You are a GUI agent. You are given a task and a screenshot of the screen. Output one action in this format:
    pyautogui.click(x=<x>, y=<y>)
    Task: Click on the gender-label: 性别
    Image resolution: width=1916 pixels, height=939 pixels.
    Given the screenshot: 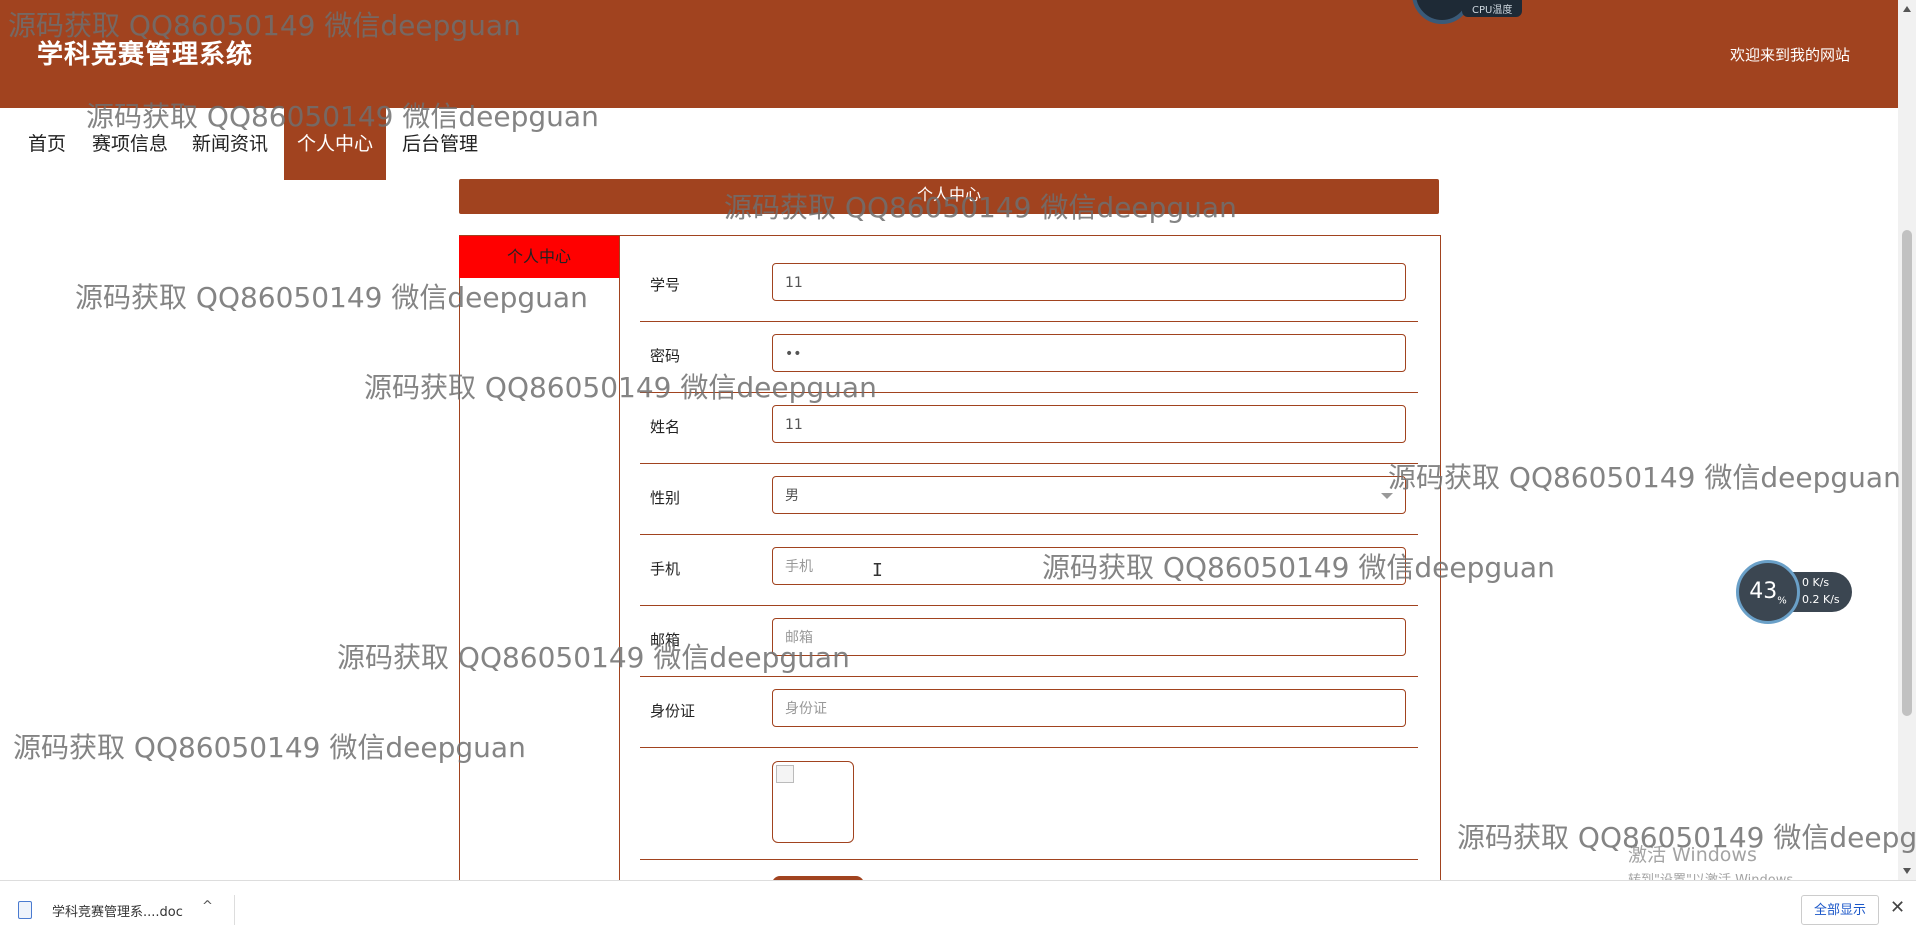 What is the action you would take?
    pyautogui.click(x=665, y=498)
    